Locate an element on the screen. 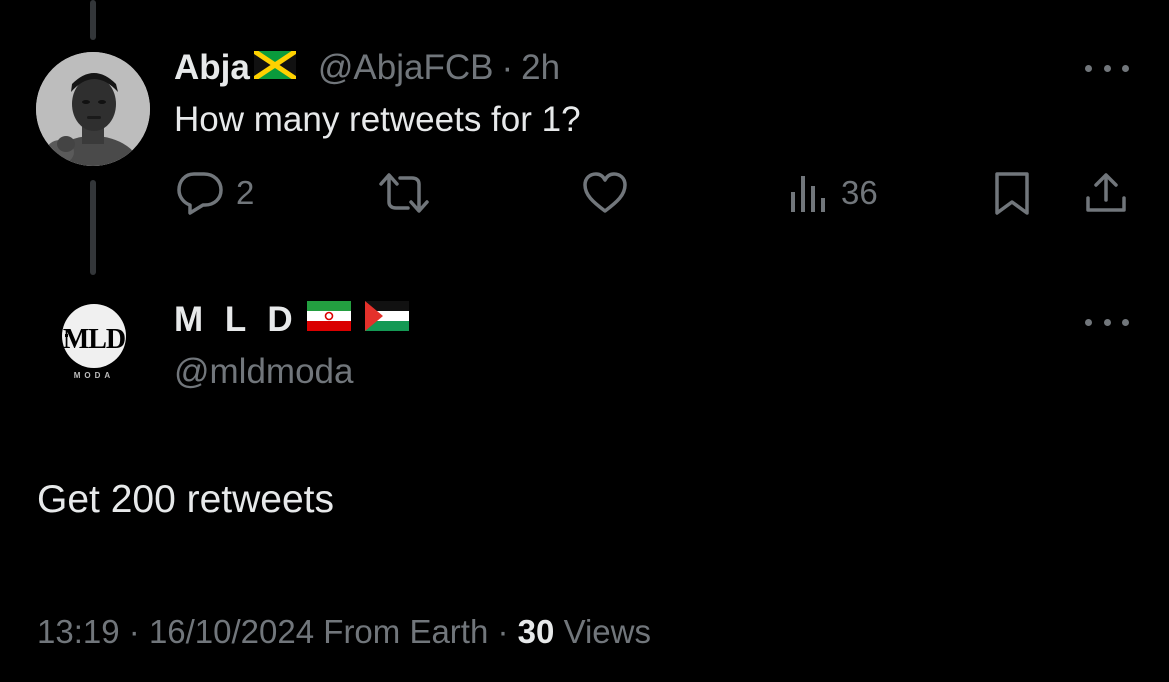 This screenshot has height=682, width=1169. tweet-header: Abja @AbjaFCB · 2h is located at coordinates (367, 68).